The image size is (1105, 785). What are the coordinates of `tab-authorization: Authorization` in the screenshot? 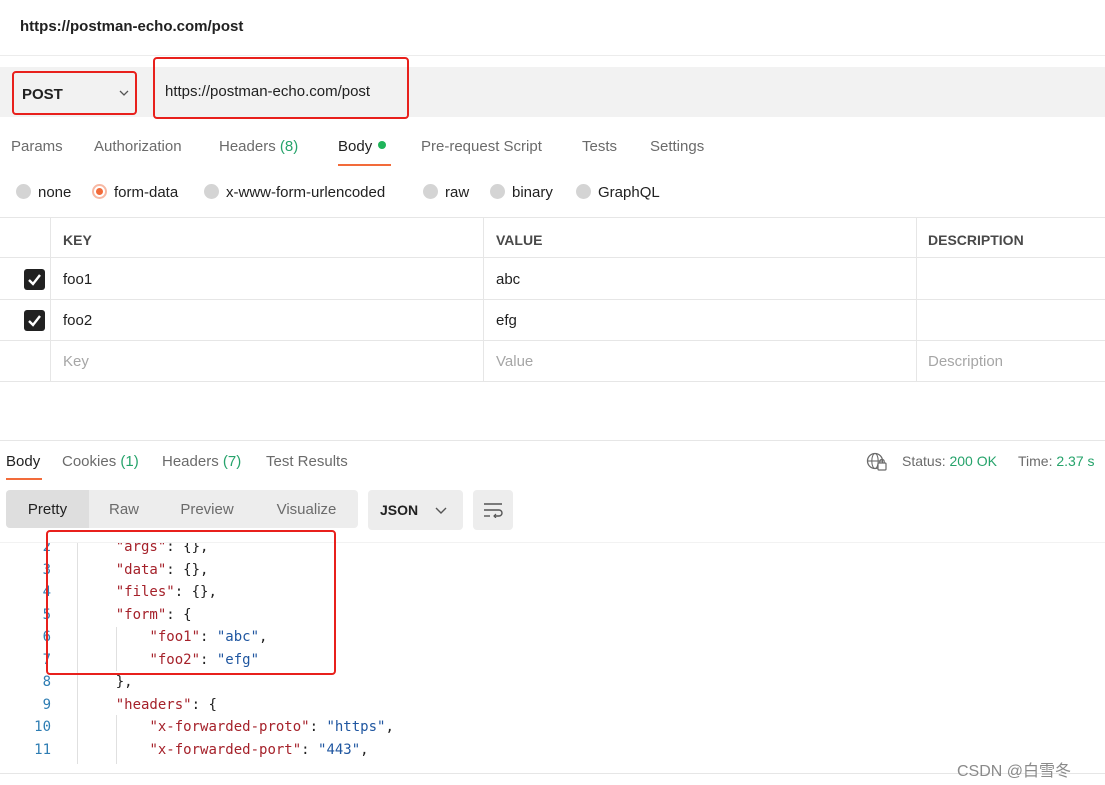 It's located at (138, 146).